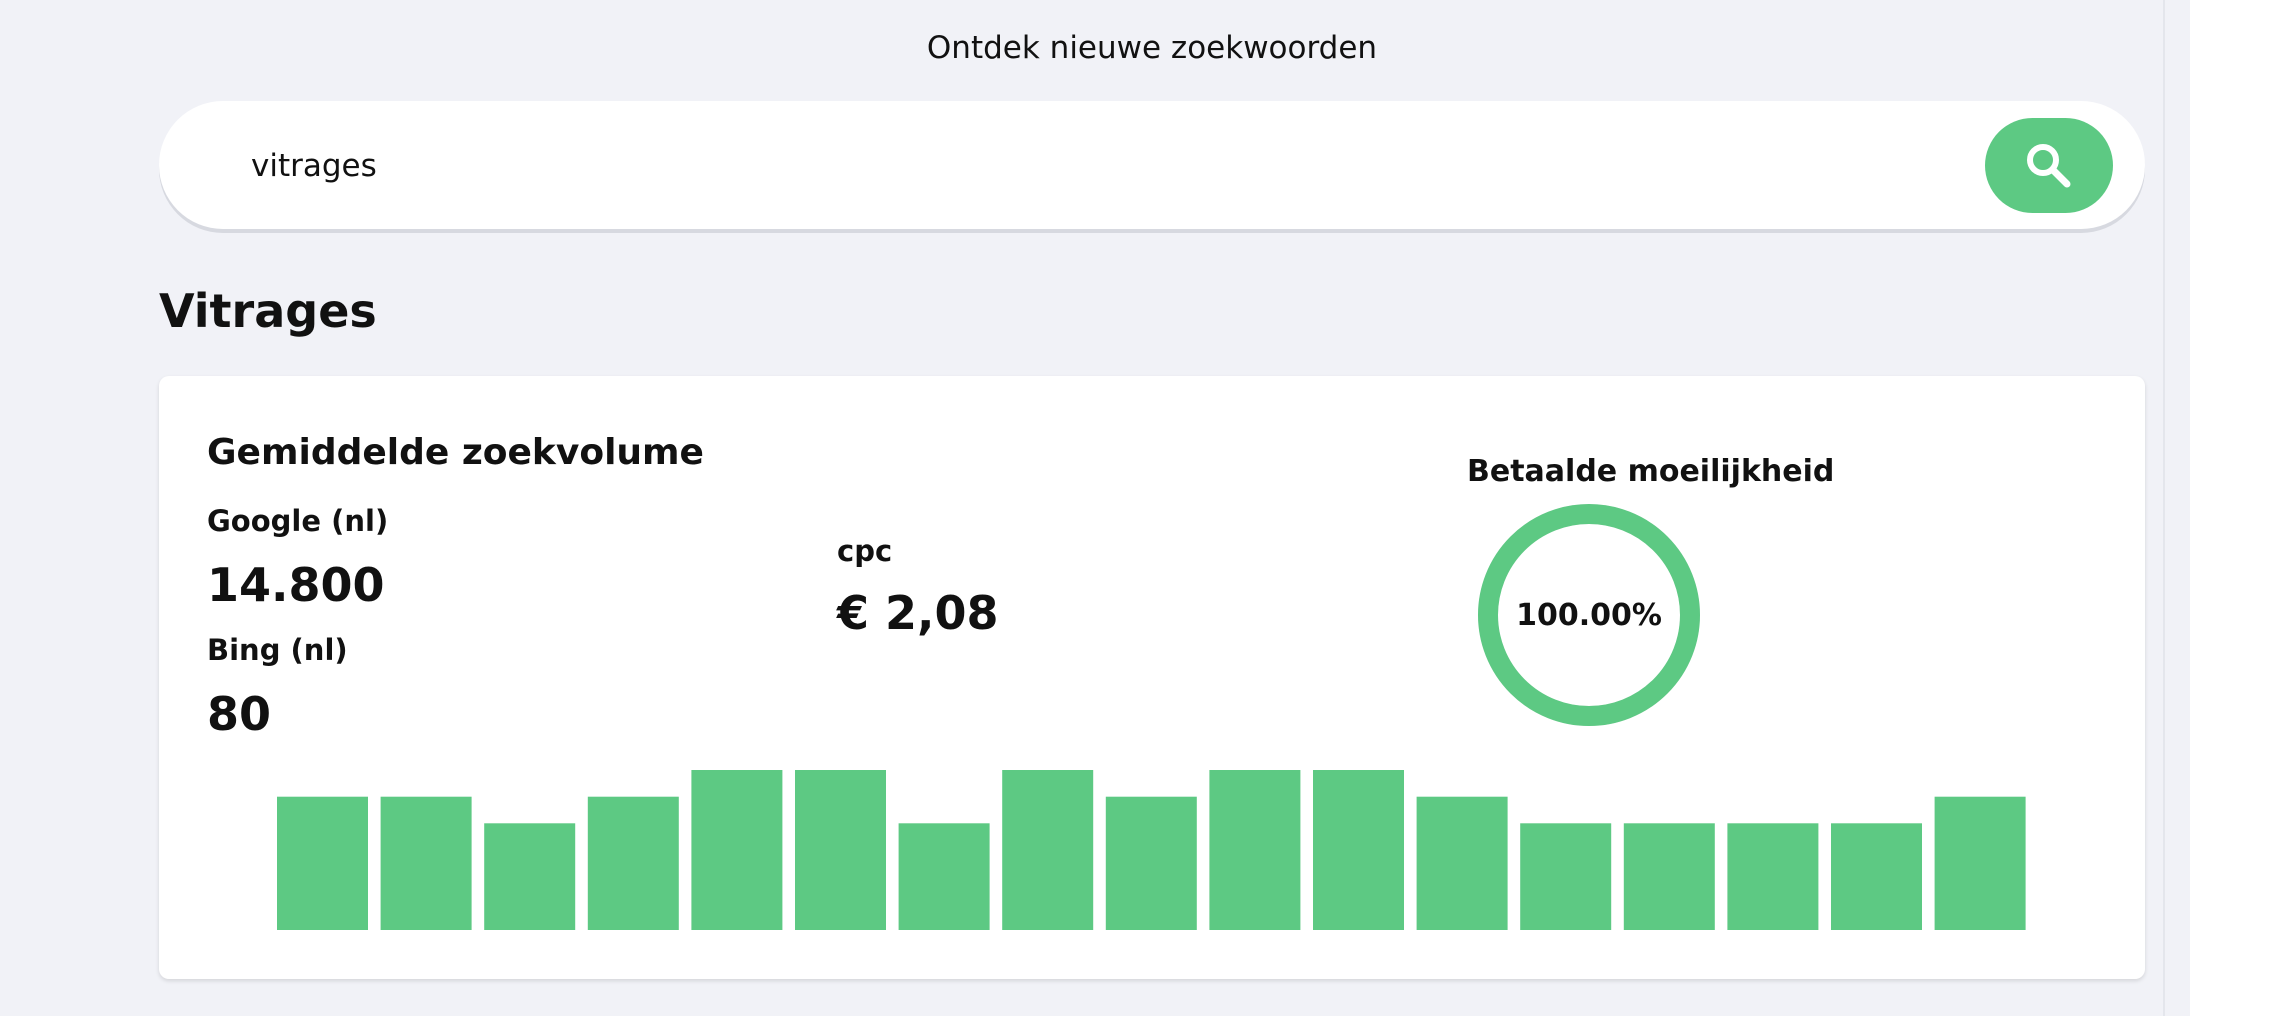 The width and height of the screenshot is (2284, 1016). Describe the element at coordinates (2164, 508) in the screenshot. I see `panel-divider` at that location.